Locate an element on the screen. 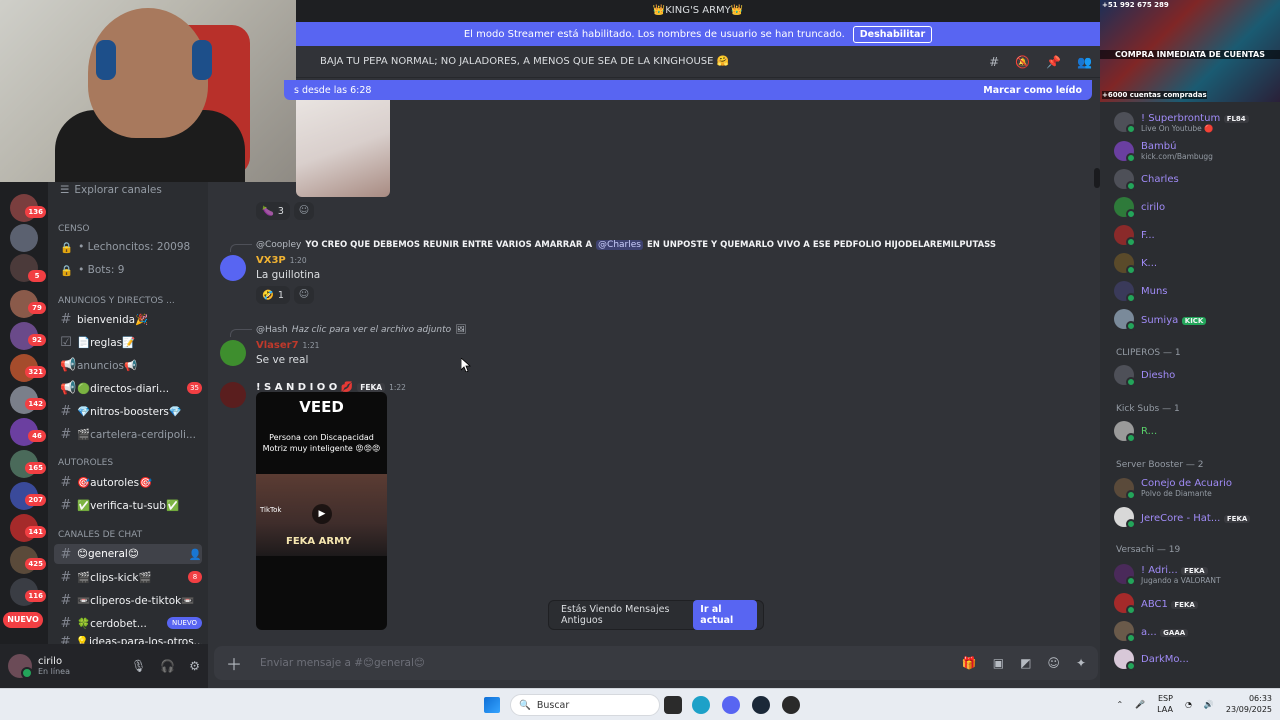 The height and width of the screenshot is (720, 1280). member-item: ABC1 FEKA is located at coordinates (1194, 603).